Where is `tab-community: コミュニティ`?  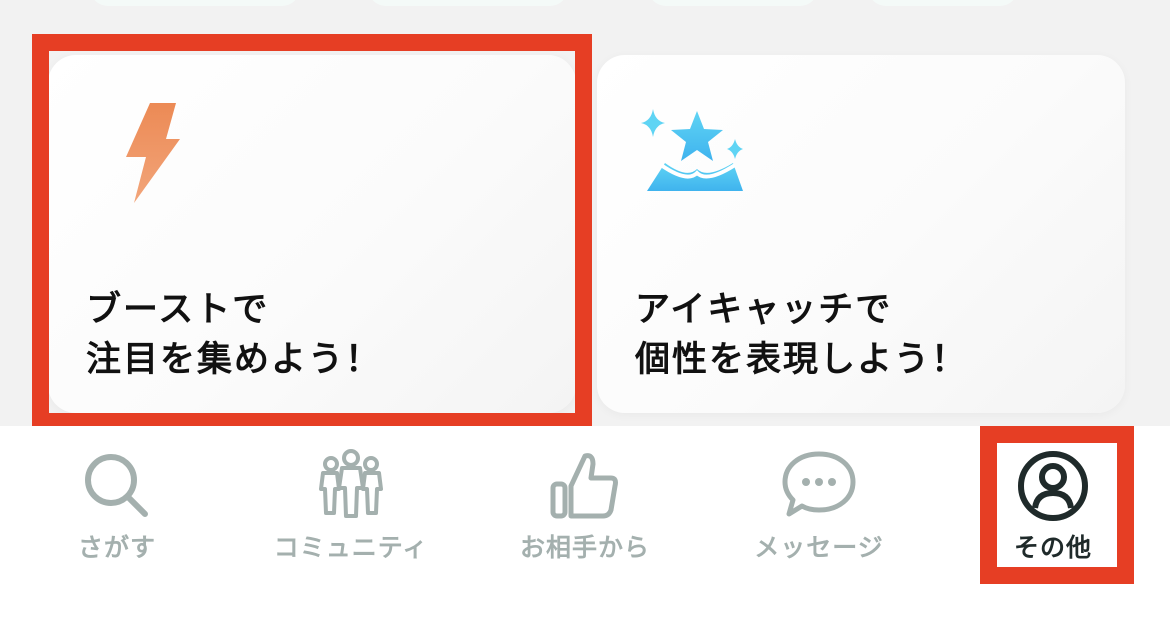
tab-community: コミュニティ is located at coordinates (351, 506).